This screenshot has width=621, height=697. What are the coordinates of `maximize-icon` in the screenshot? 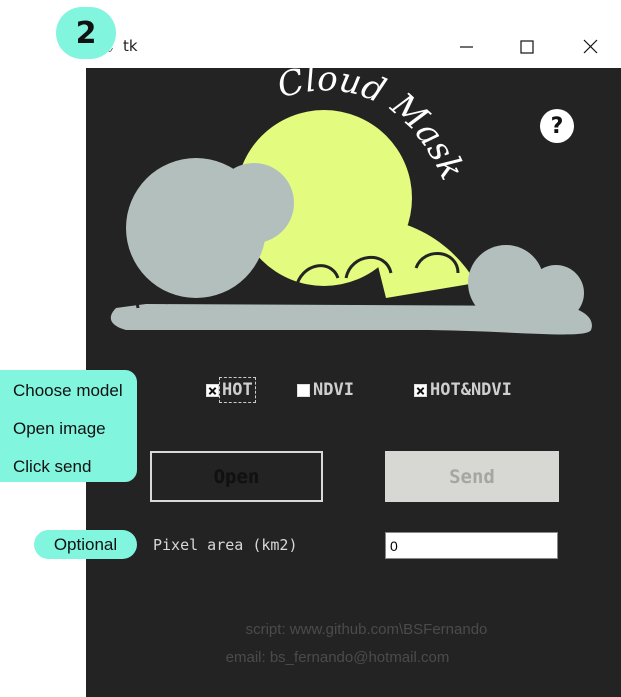 It's located at (527, 47).